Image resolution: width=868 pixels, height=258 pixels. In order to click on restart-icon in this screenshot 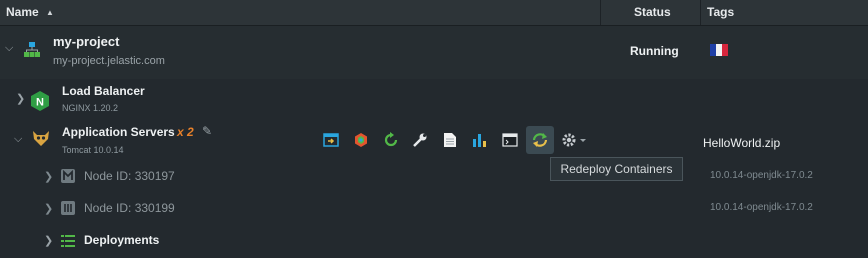, I will do `click(391, 140)`.